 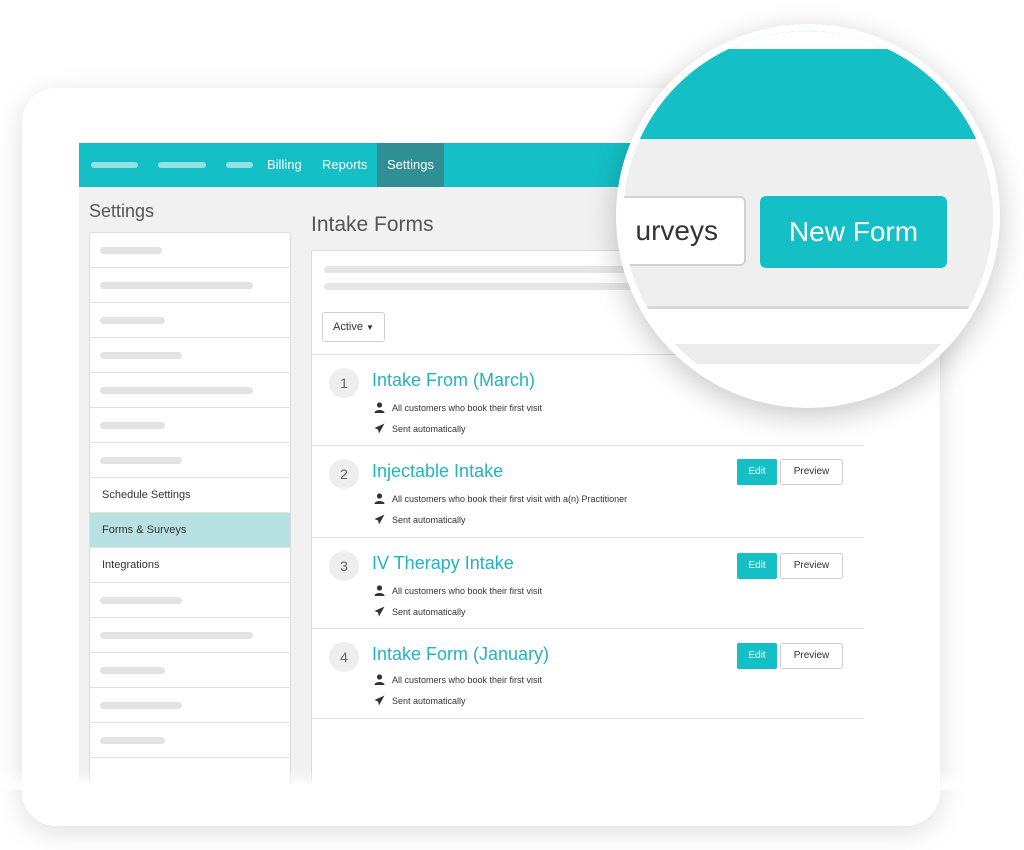 I want to click on sidebar-item-schedule-settings: Schedule Settings, so click(x=190, y=495).